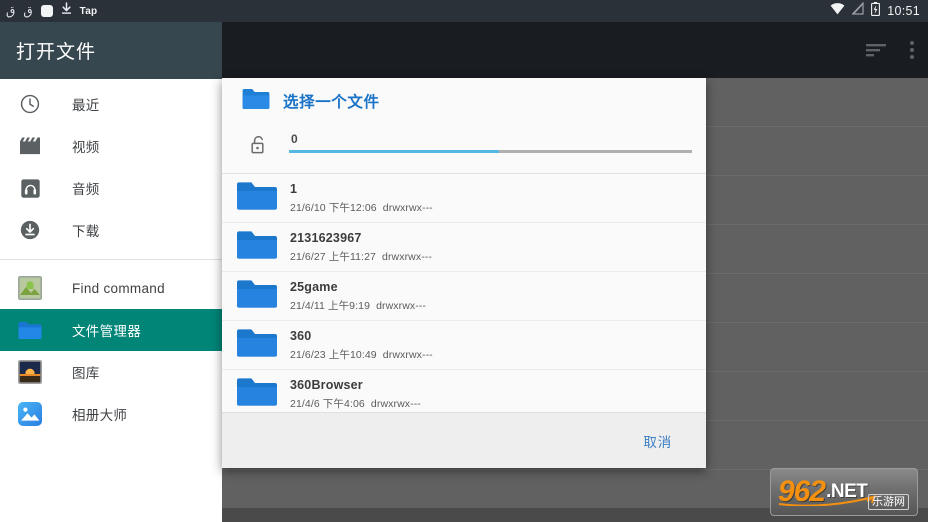 This screenshot has height=522, width=928. What do you see at coordinates (30, 230) in the screenshot?
I see `download-circle-icon` at bounding box center [30, 230].